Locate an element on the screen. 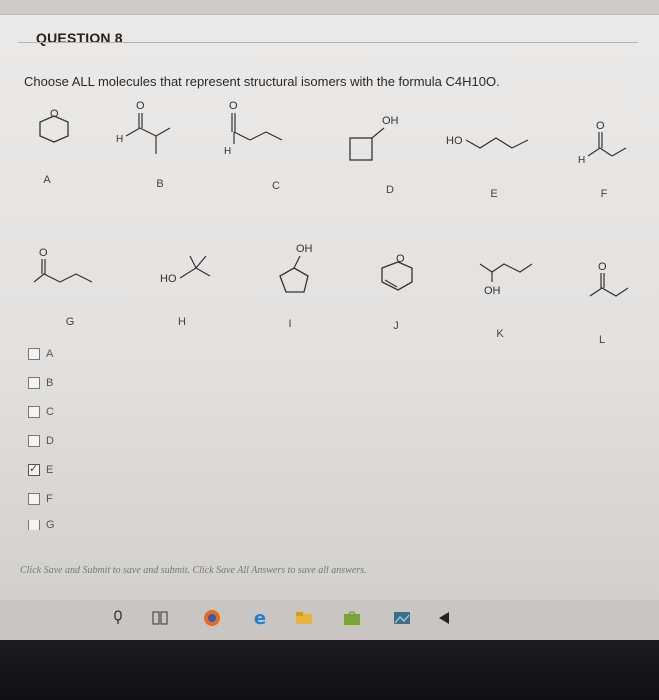 The width and height of the screenshot is (659, 700). choice-d: D is located at coordinates (41, 441).